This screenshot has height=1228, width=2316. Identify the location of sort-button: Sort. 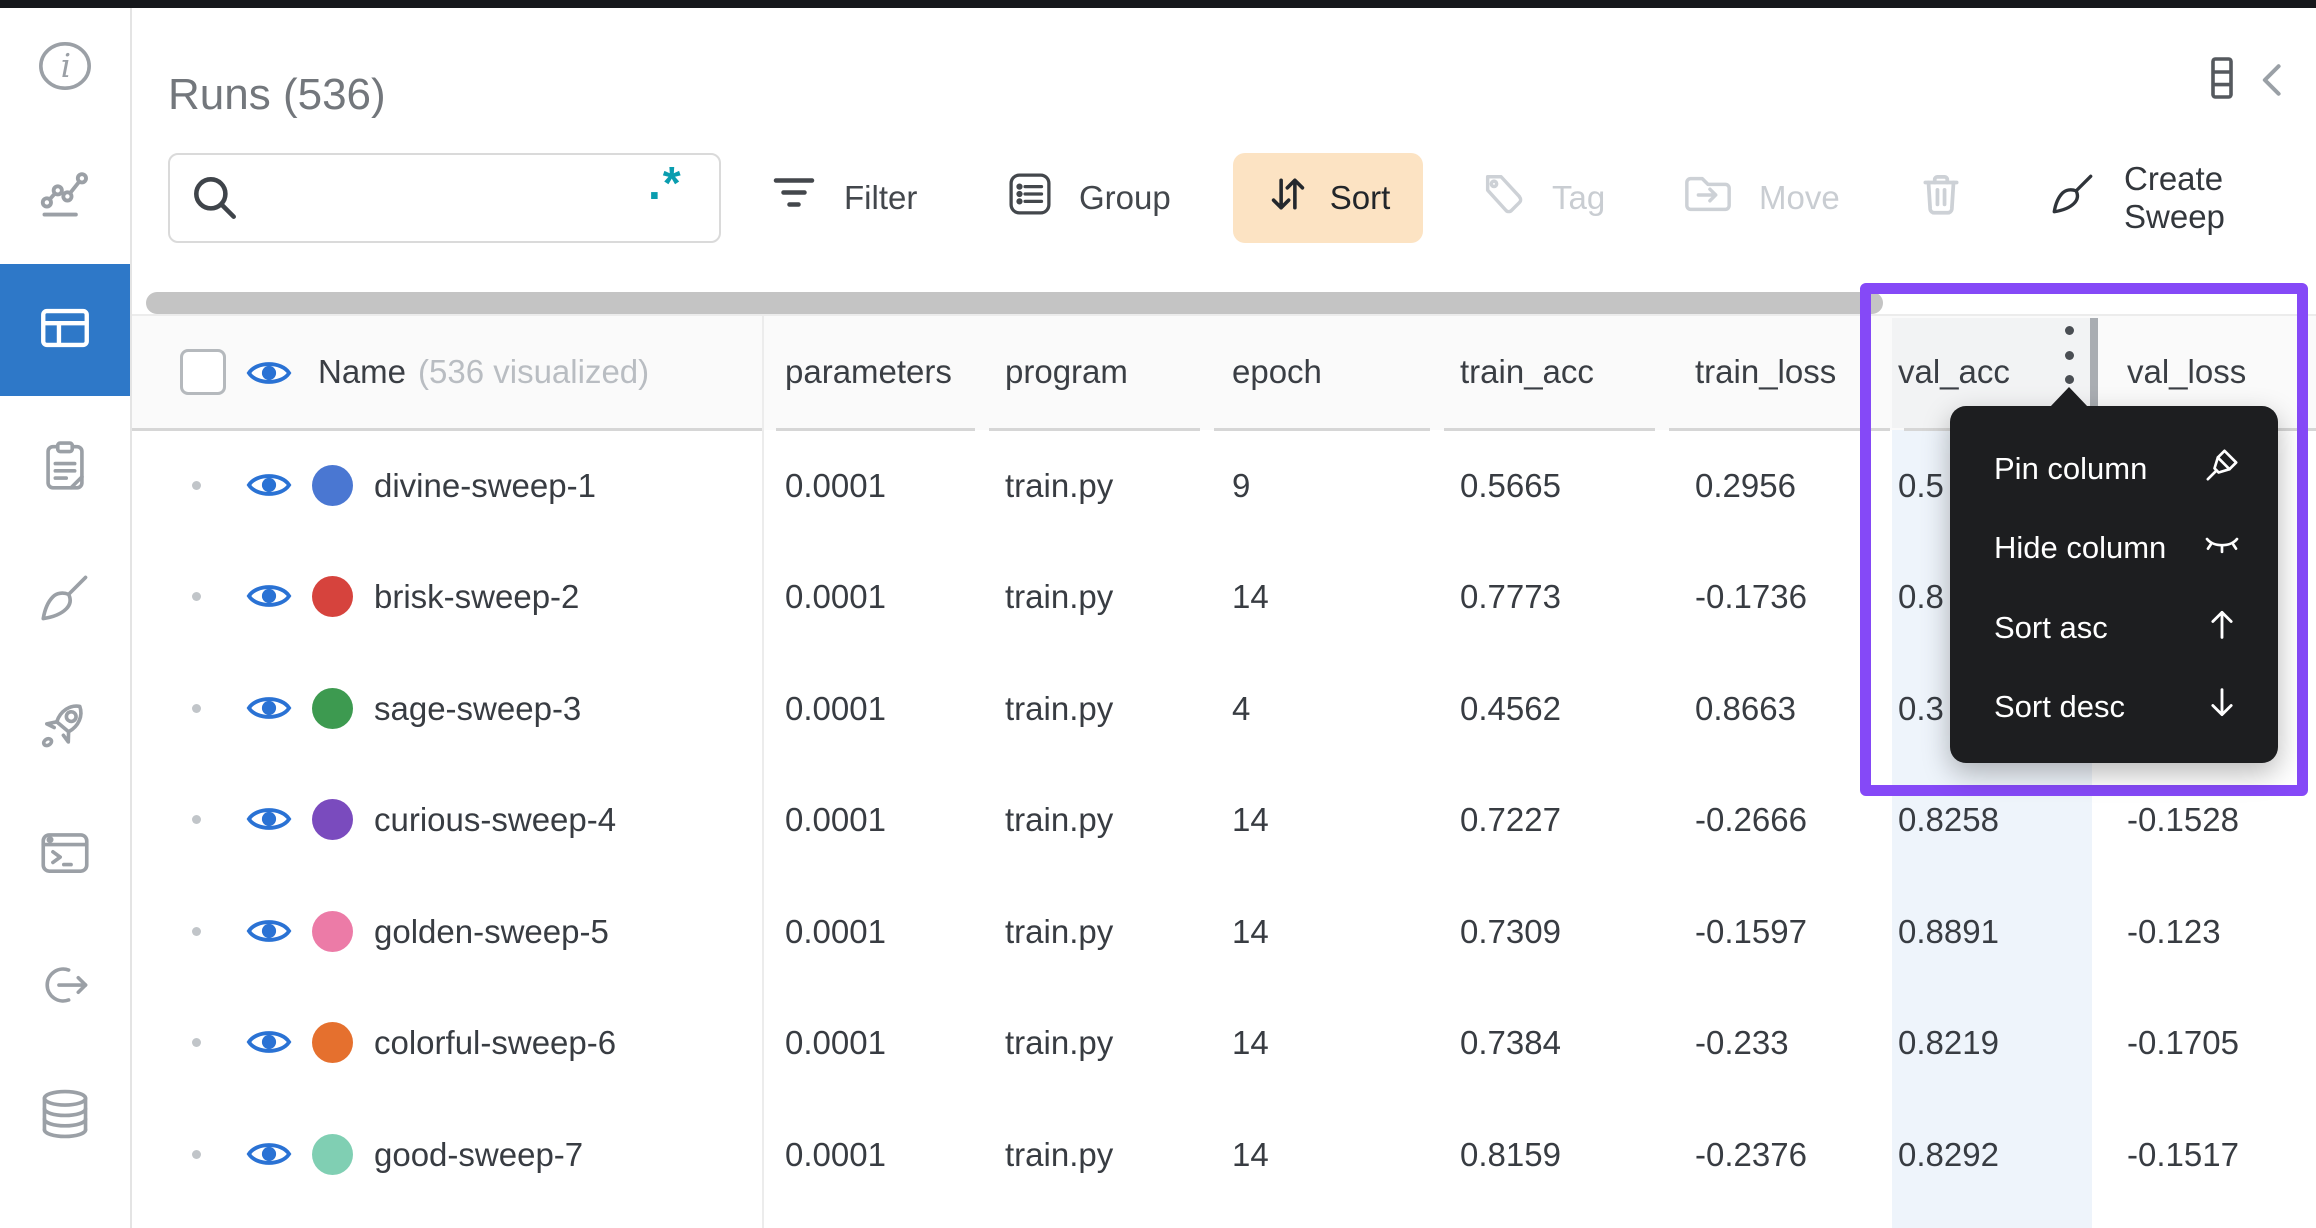
(1328, 198).